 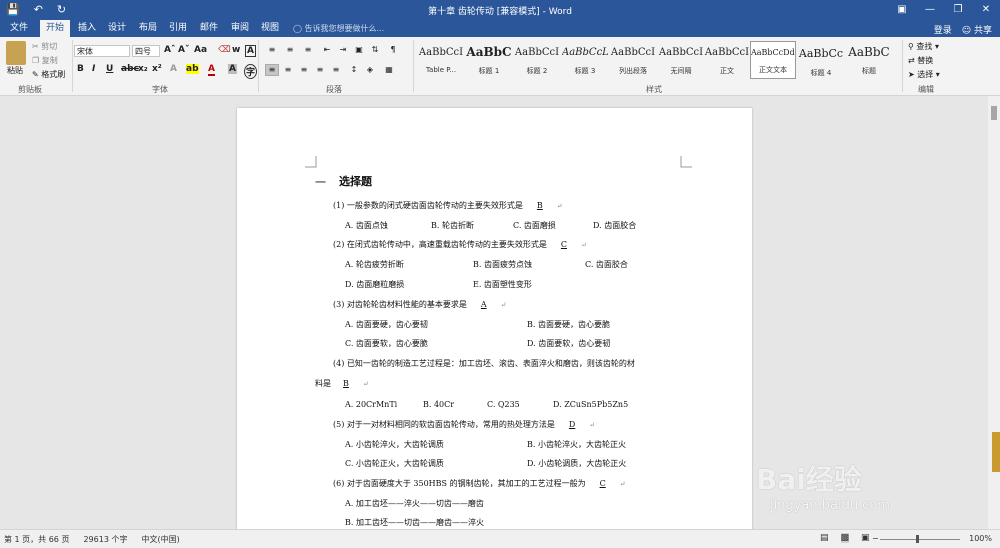 What do you see at coordinates (343, 50) in the screenshot?
I see `increase-indent-icon: ⇥` at bounding box center [343, 50].